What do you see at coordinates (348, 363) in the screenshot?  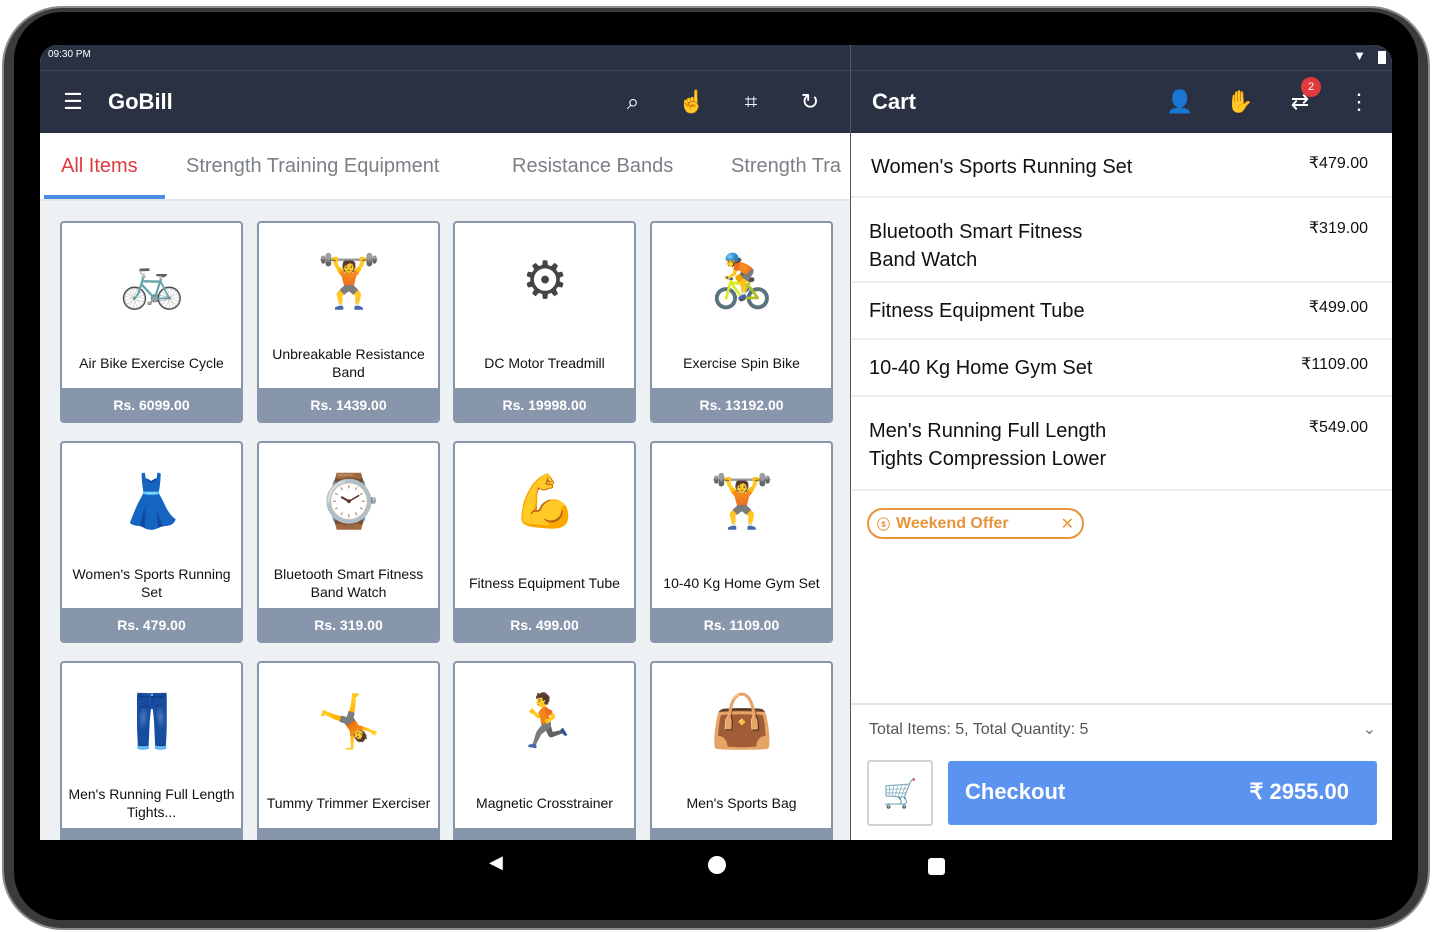 I see `product-name: Unbreakable Resistance Band` at bounding box center [348, 363].